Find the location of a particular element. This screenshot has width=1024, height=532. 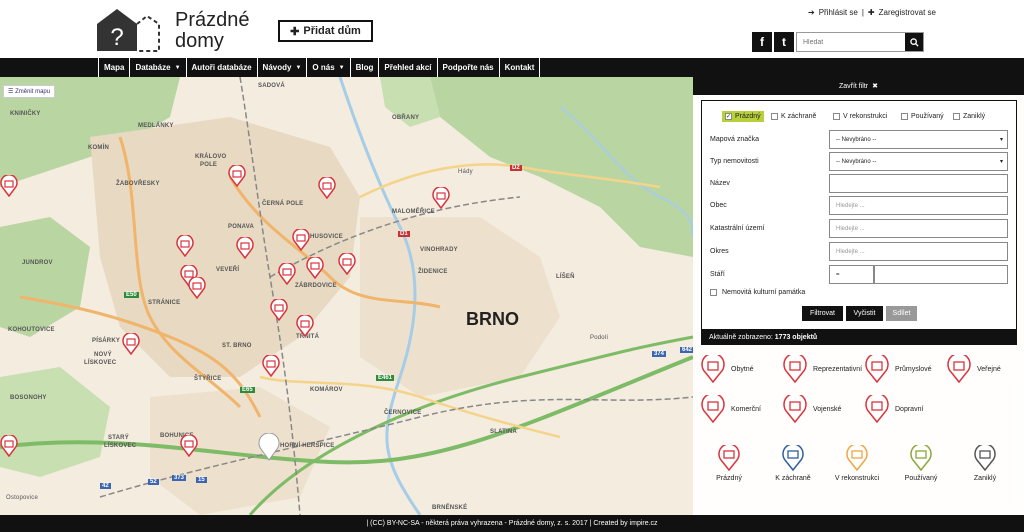

add-house-button: ✚ Přidat dům is located at coordinates (325, 31).